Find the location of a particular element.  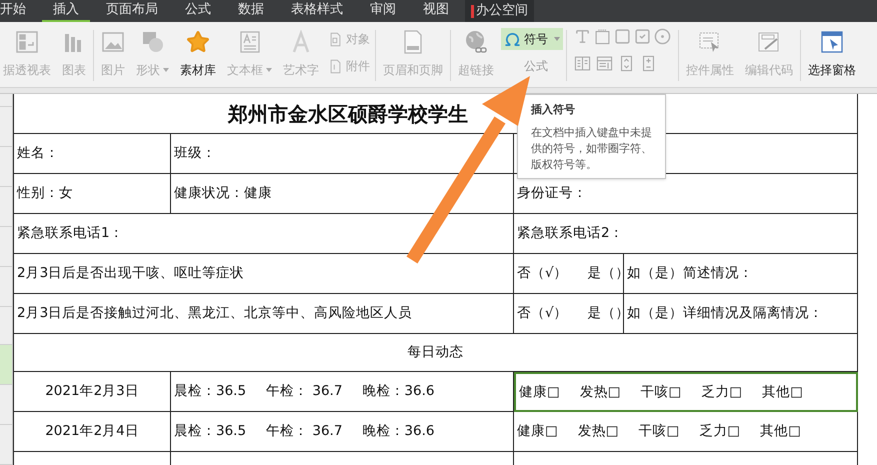

object-icon is located at coordinates (335, 39).